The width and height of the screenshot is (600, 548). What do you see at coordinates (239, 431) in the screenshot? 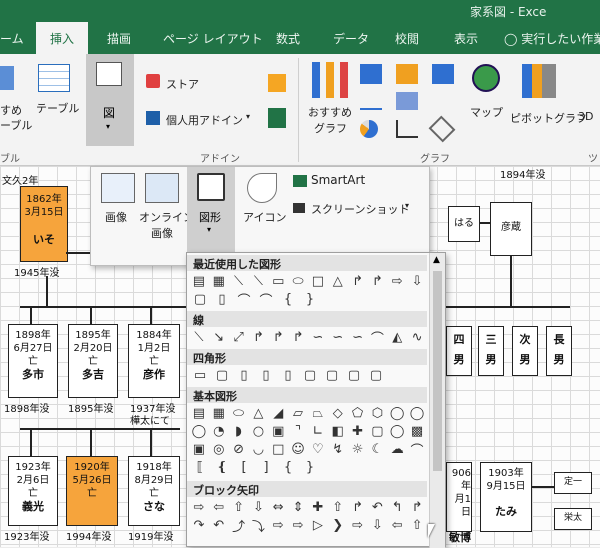
I see `chord-icon: ◗` at bounding box center [239, 431].